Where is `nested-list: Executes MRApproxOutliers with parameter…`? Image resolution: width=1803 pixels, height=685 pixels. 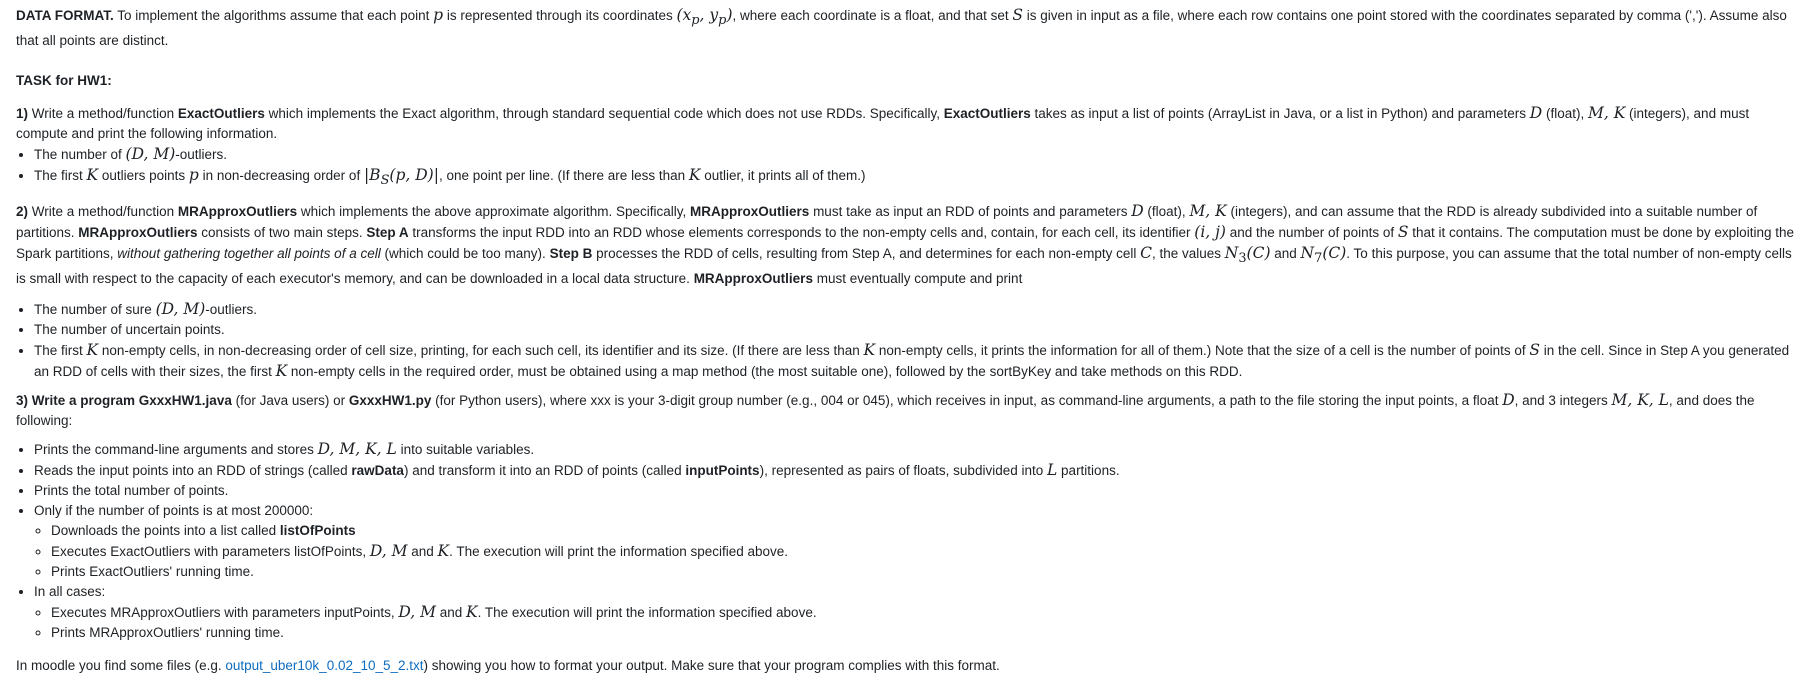 nested-list: Executes MRApproxOutliers with parameter… is located at coordinates (914, 622).